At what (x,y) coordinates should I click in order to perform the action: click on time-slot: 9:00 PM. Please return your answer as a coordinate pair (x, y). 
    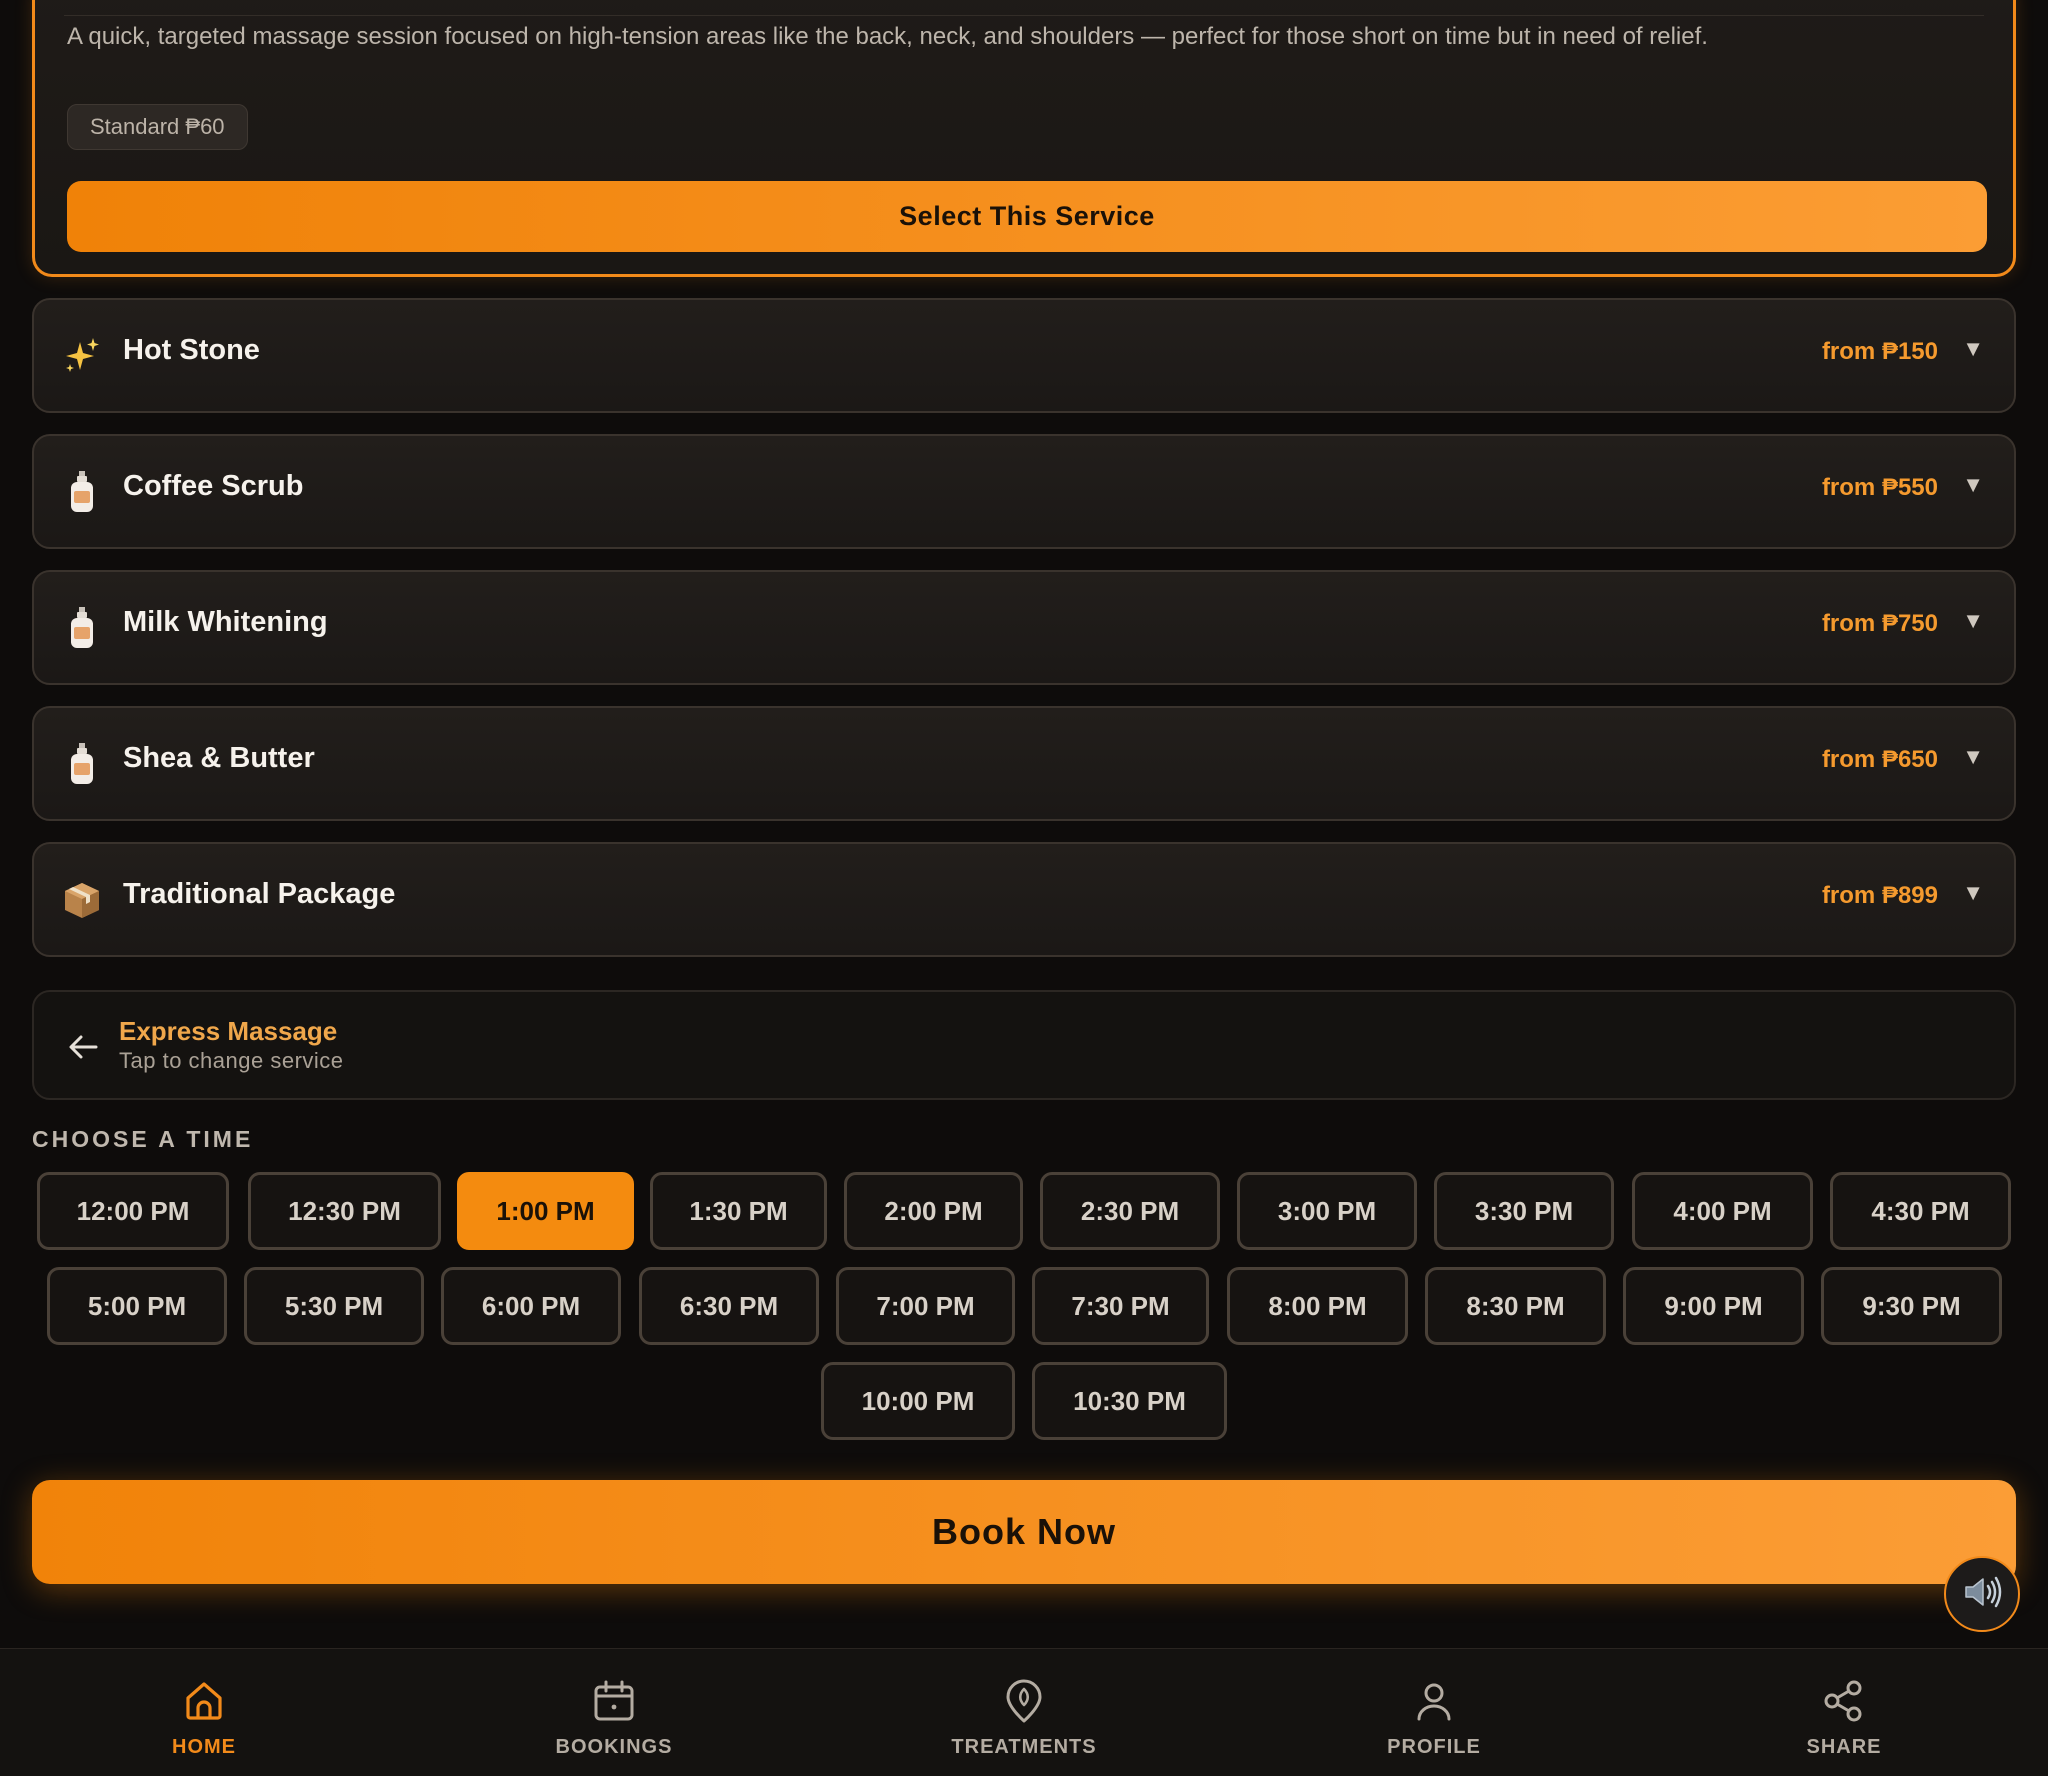
    Looking at the image, I should click on (1713, 1306).